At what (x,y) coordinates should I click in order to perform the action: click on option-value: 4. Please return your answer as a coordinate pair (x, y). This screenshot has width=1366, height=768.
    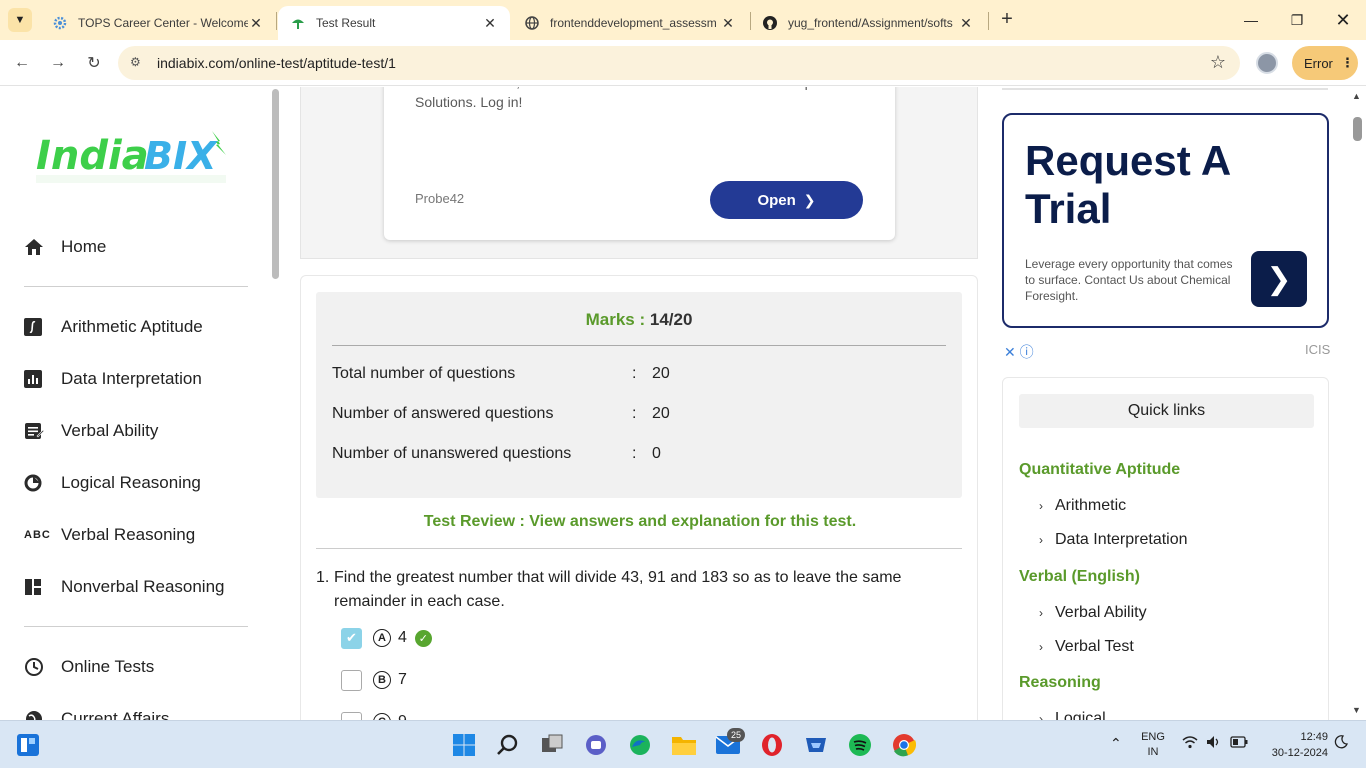
    Looking at the image, I should click on (402, 637).